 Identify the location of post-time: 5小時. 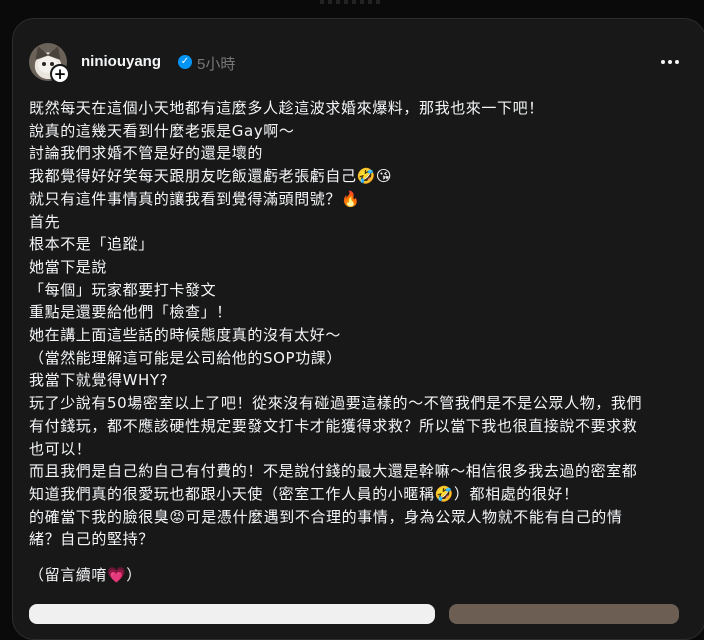
(216, 63).